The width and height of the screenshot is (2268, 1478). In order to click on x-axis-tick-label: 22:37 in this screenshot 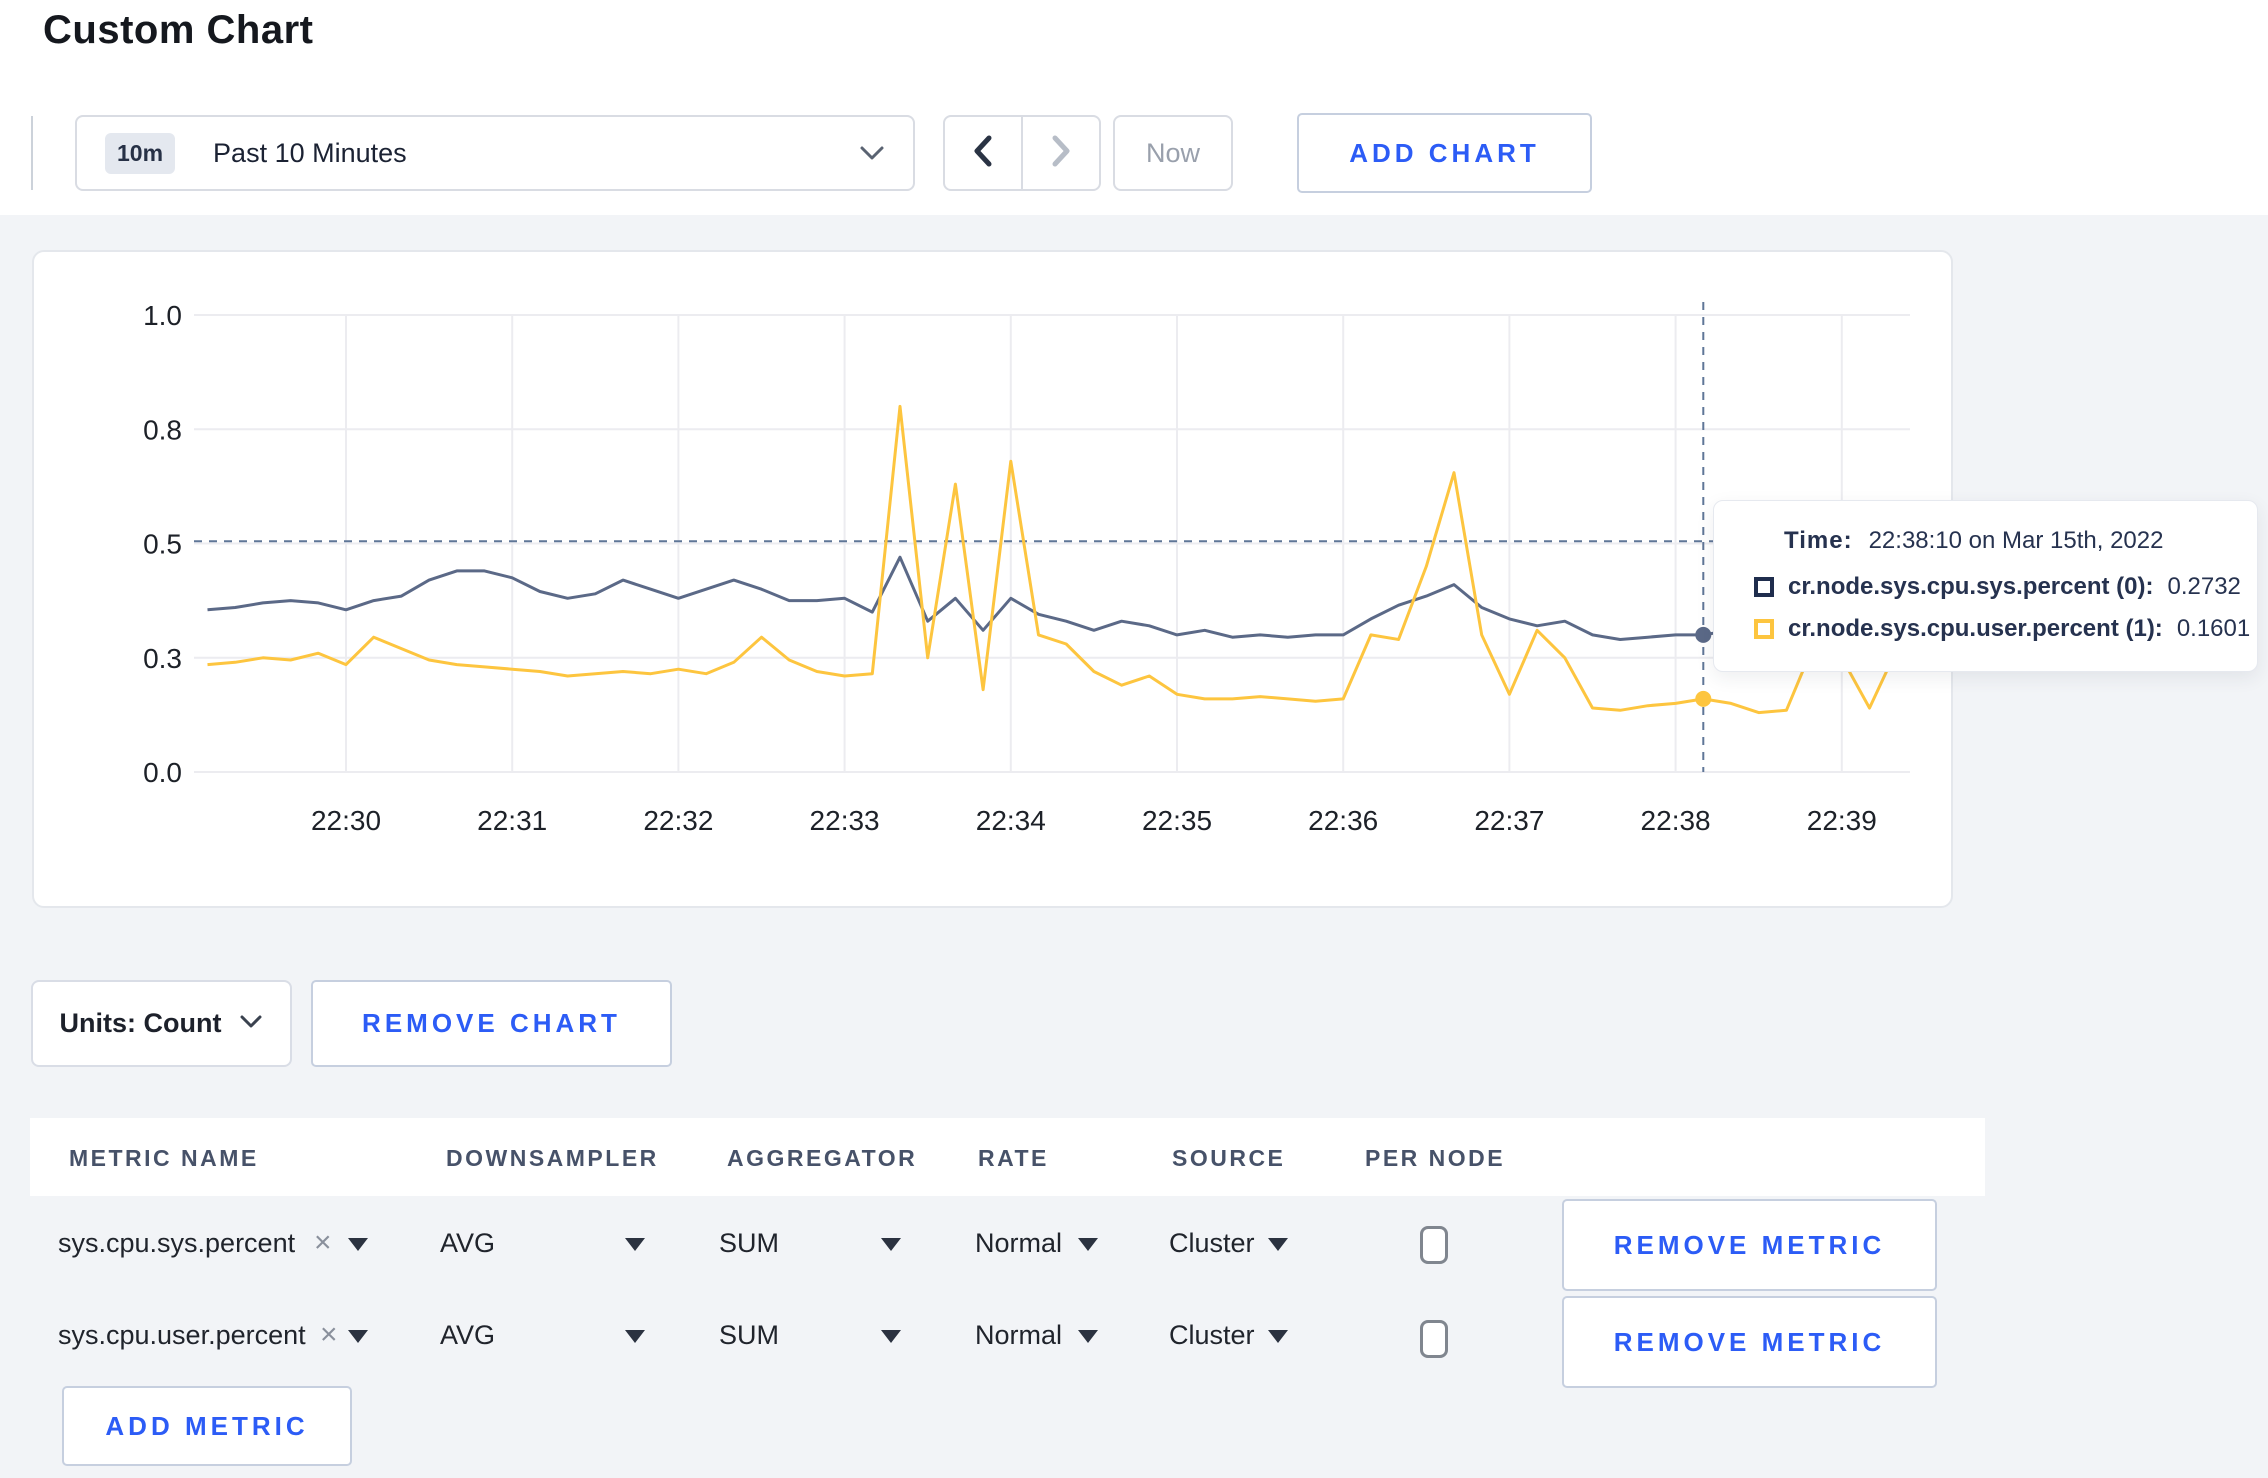, I will do `click(1509, 820)`.